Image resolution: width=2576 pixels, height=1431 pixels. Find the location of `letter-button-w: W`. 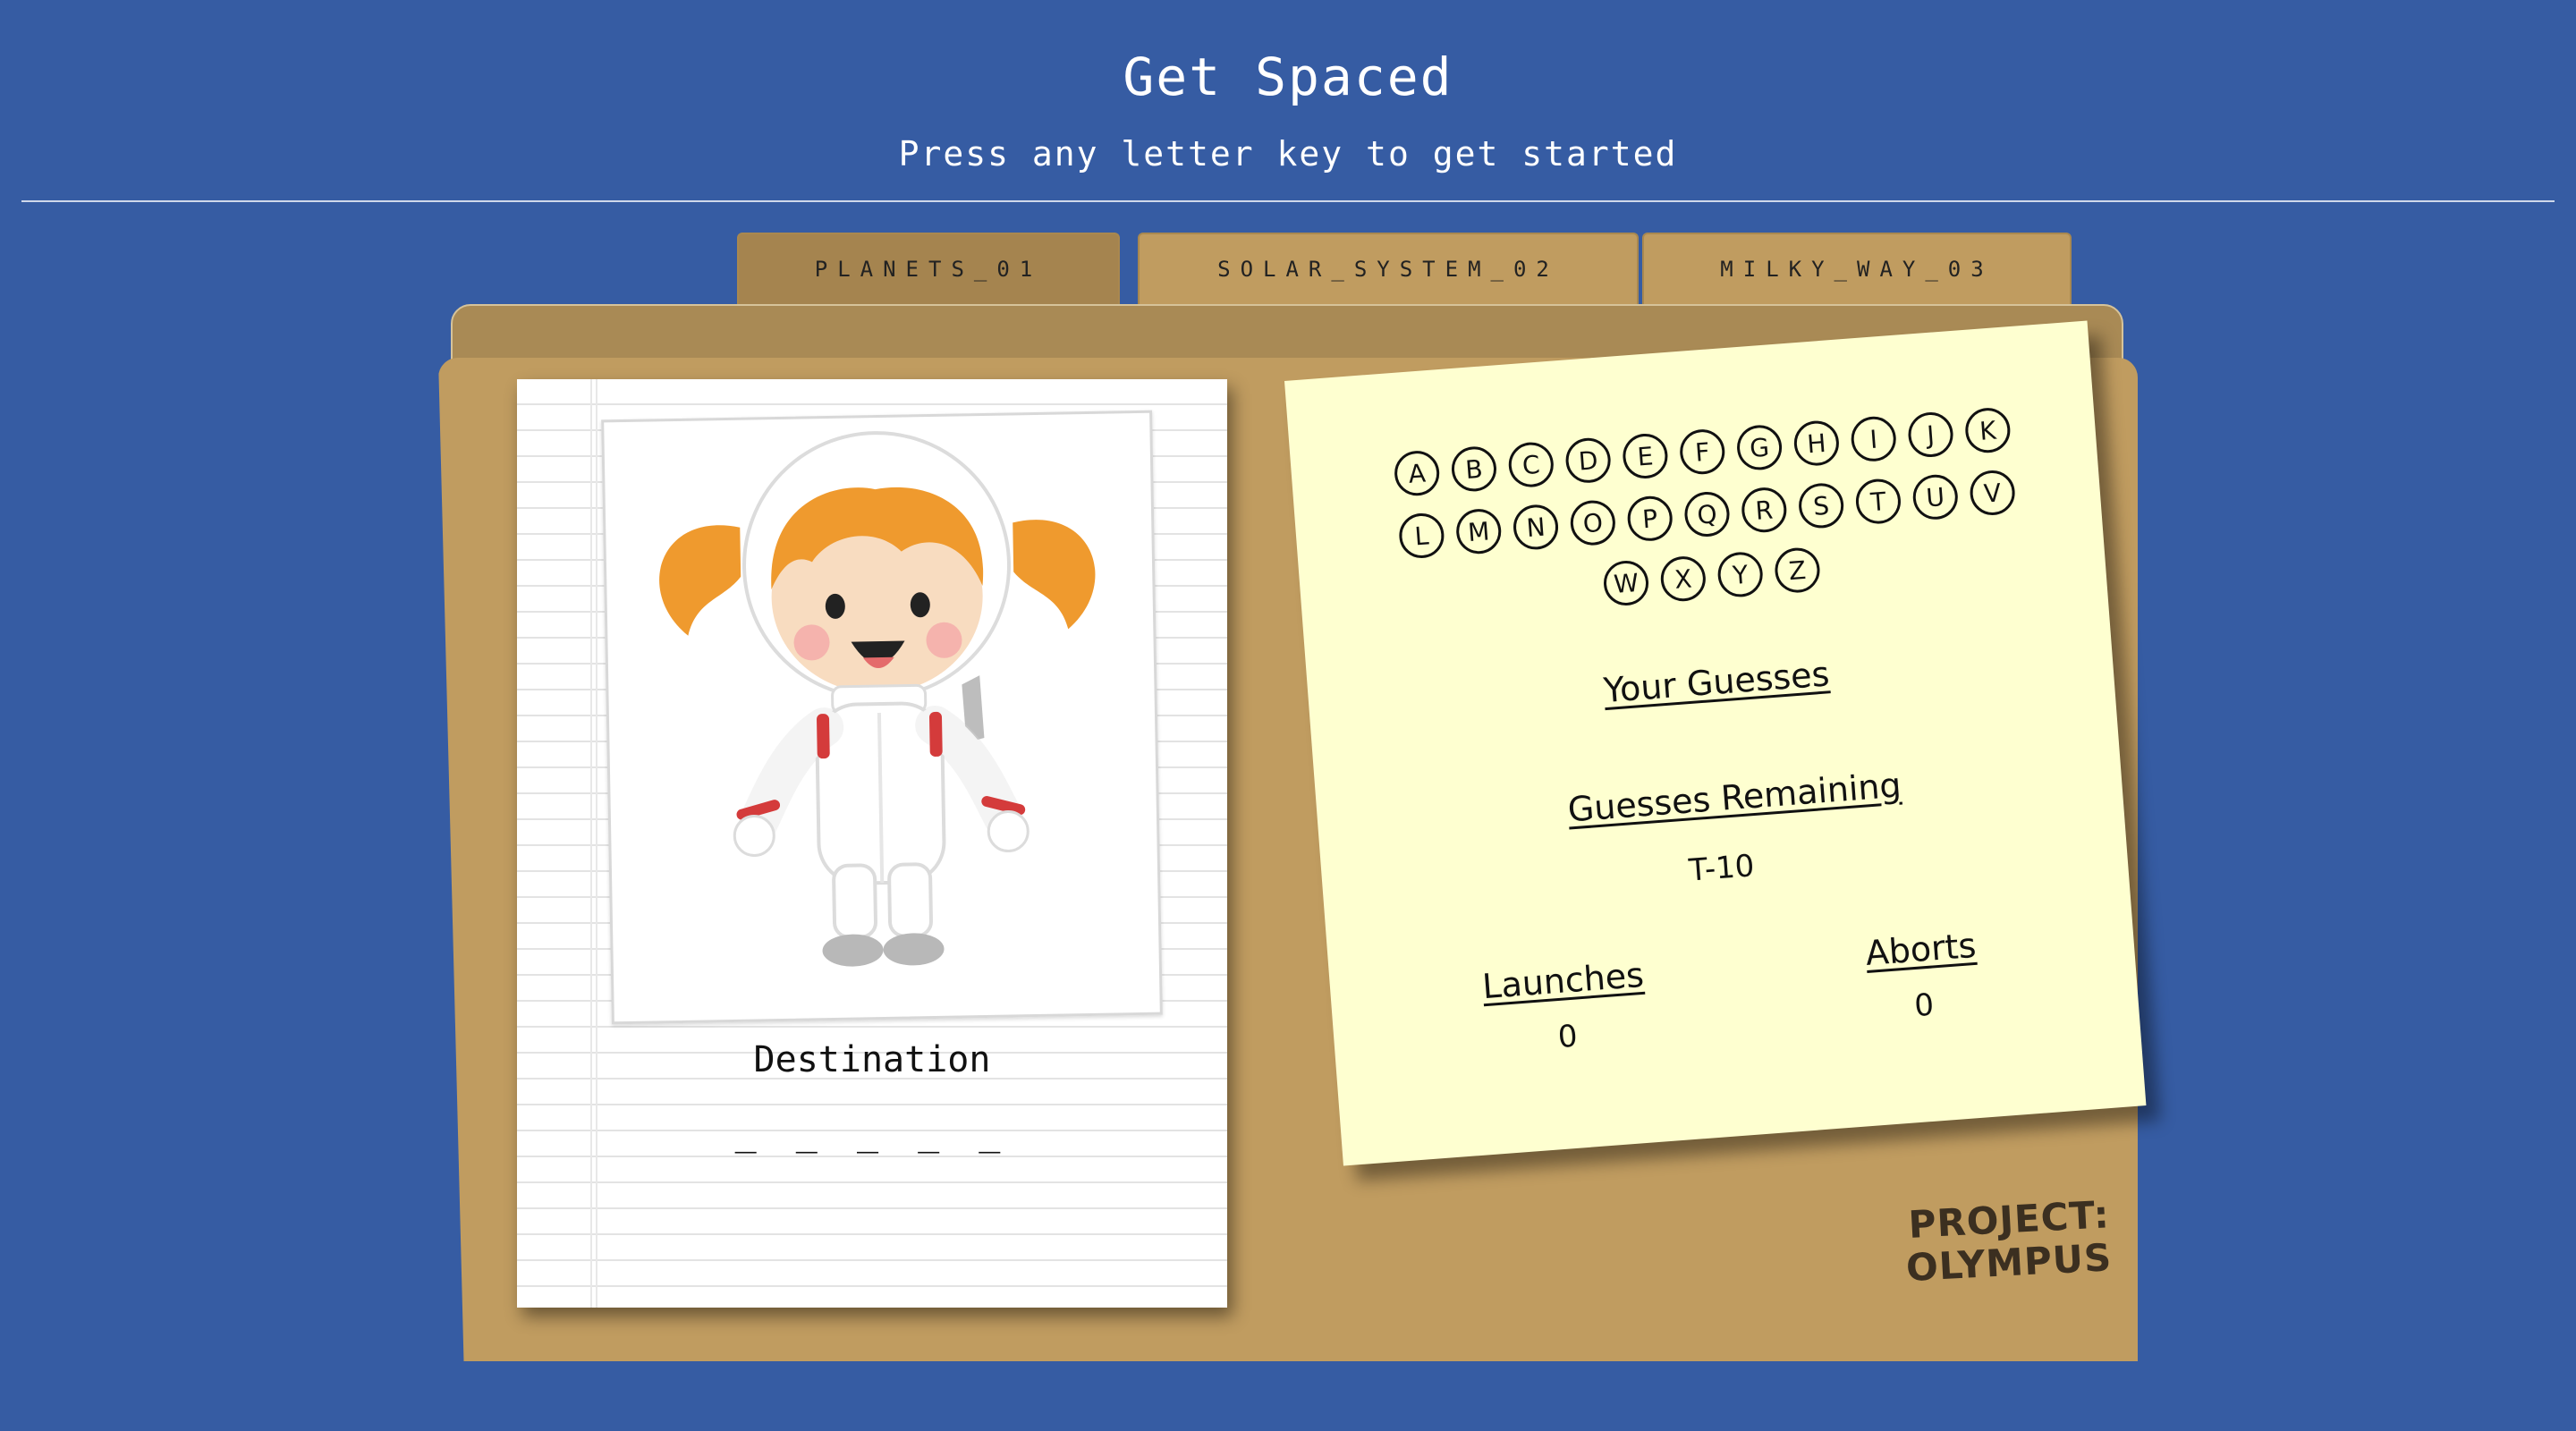

letter-button-w: W is located at coordinates (1626, 583).